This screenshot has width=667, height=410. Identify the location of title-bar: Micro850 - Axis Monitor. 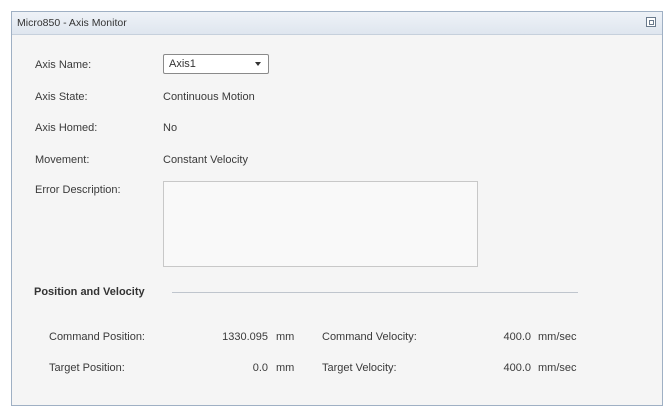
(337, 23).